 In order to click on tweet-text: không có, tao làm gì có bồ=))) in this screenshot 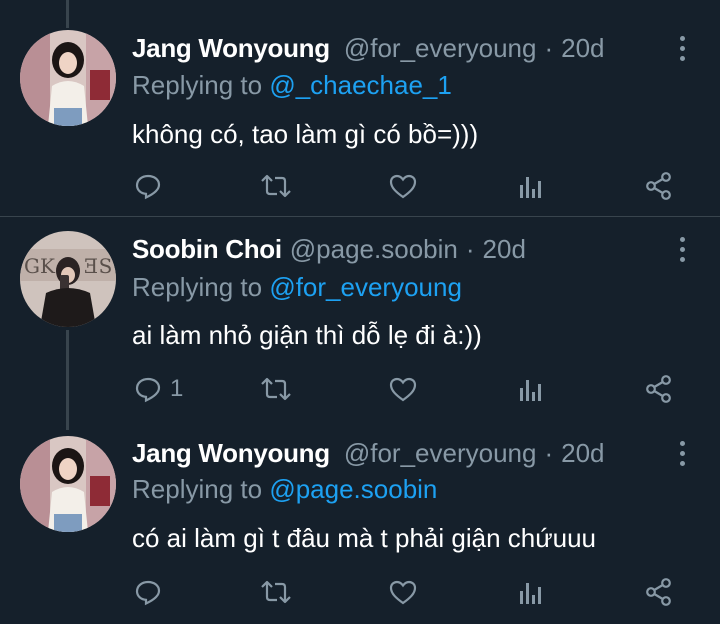, I will do `click(305, 134)`.